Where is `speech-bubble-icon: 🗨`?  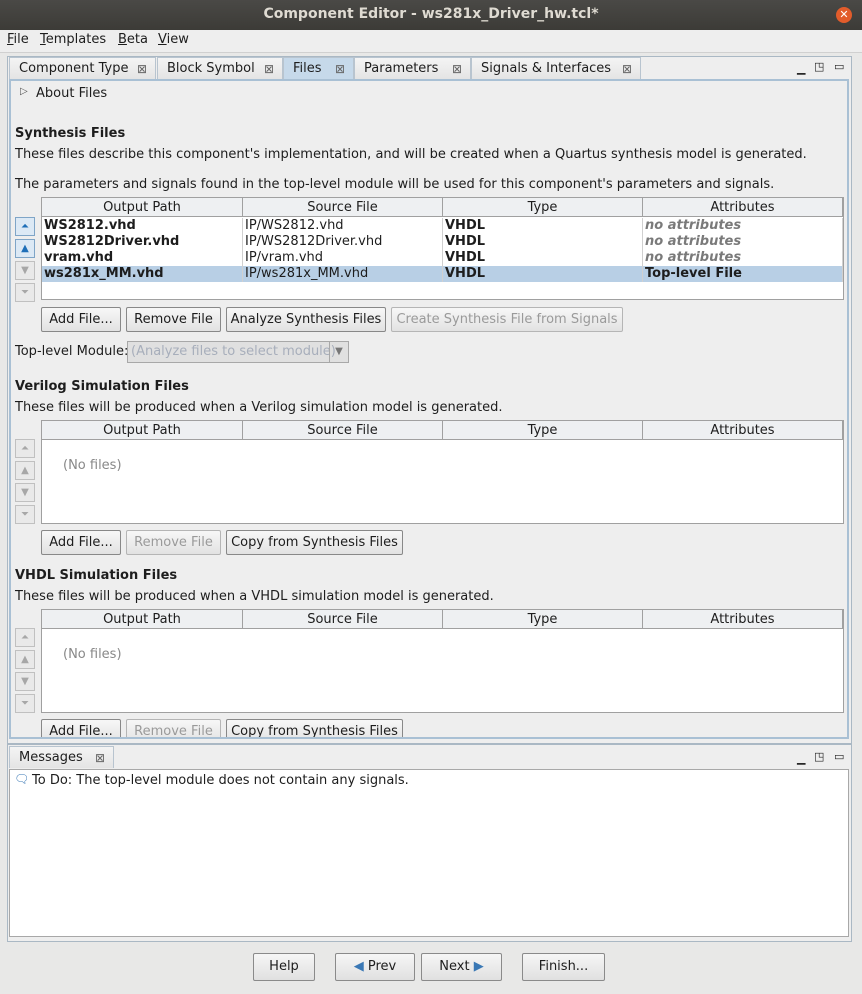
speech-bubble-icon: 🗨 is located at coordinates (22, 779).